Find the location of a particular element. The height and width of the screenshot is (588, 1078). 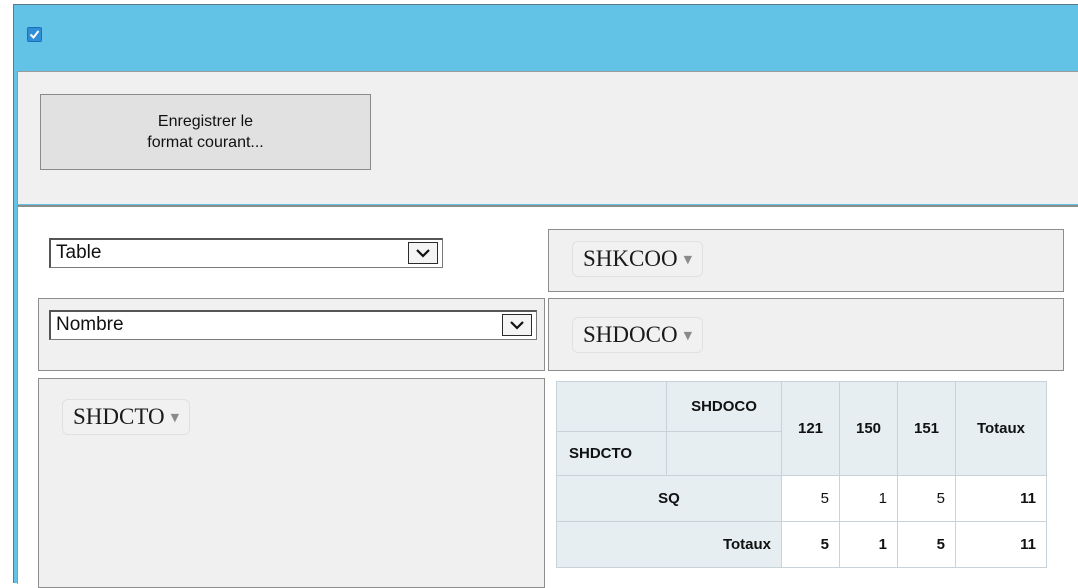

pivot-row-attr-label: SHDCTO is located at coordinates (611, 453).